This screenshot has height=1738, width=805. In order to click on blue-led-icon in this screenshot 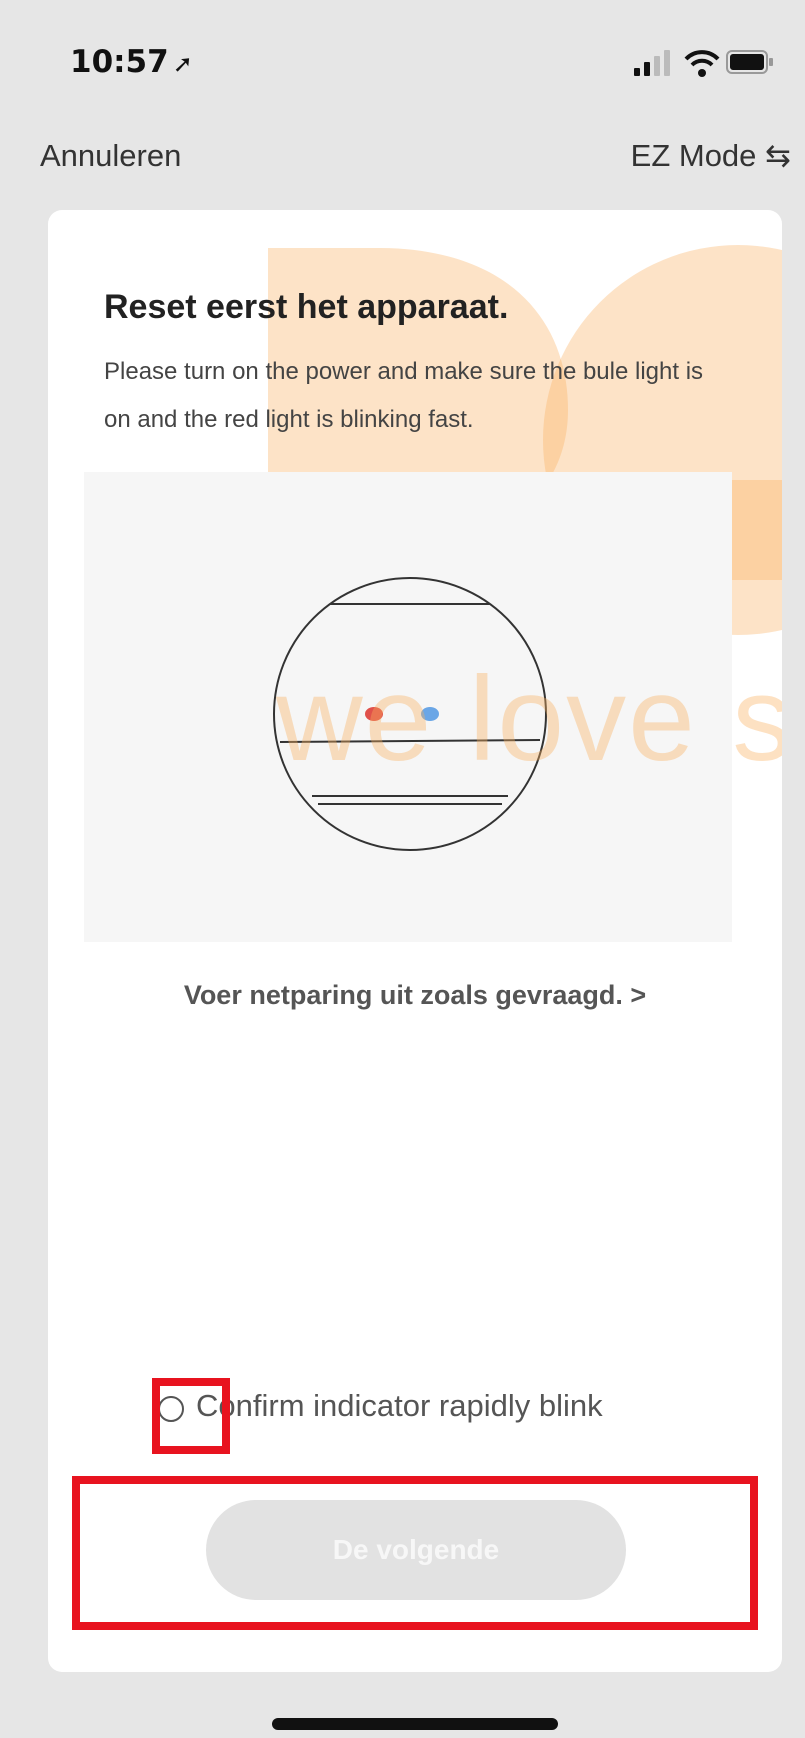, I will do `click(430, 714)`.